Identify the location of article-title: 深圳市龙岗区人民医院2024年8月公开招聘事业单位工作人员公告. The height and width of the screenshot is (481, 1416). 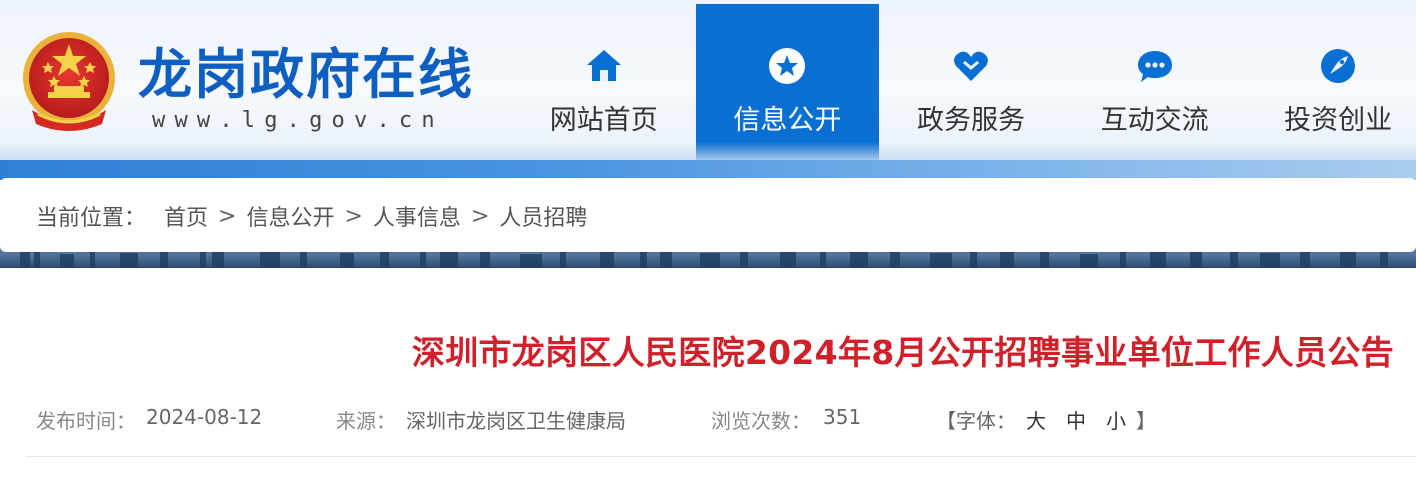
(902, 352).